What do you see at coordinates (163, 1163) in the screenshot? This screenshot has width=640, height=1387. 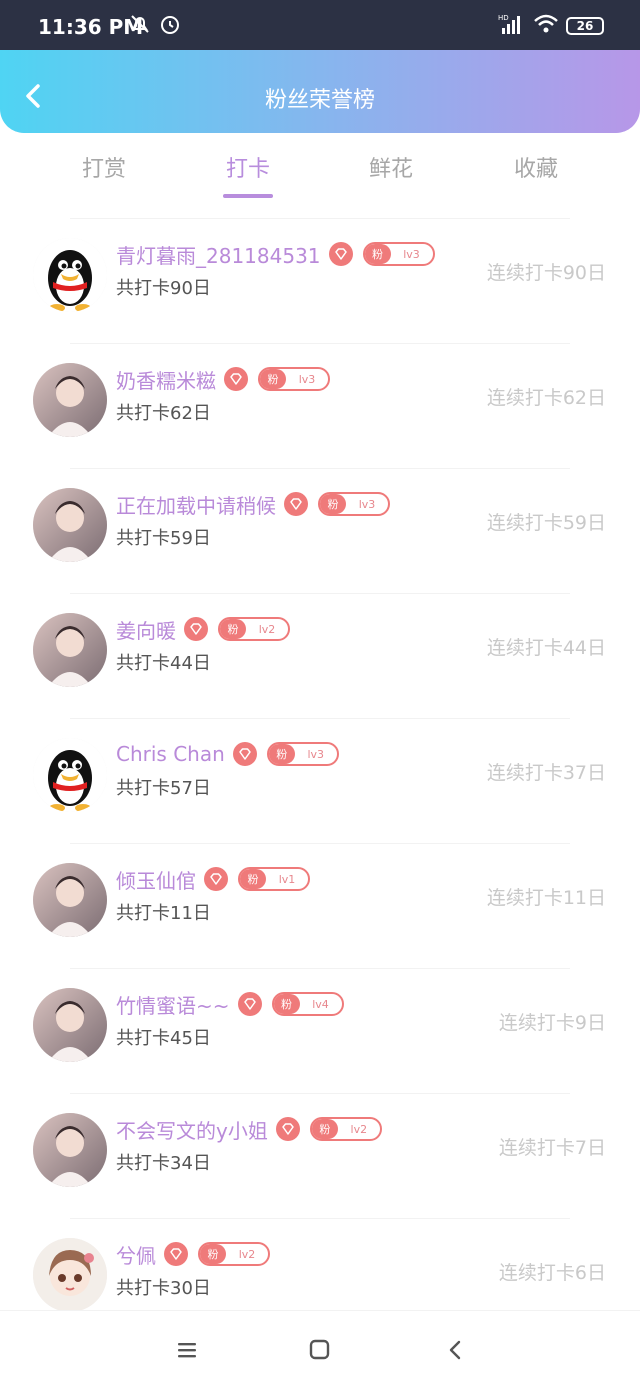 I see `total-checkins: 共打卡34日` at bounding box center [163, 1163].